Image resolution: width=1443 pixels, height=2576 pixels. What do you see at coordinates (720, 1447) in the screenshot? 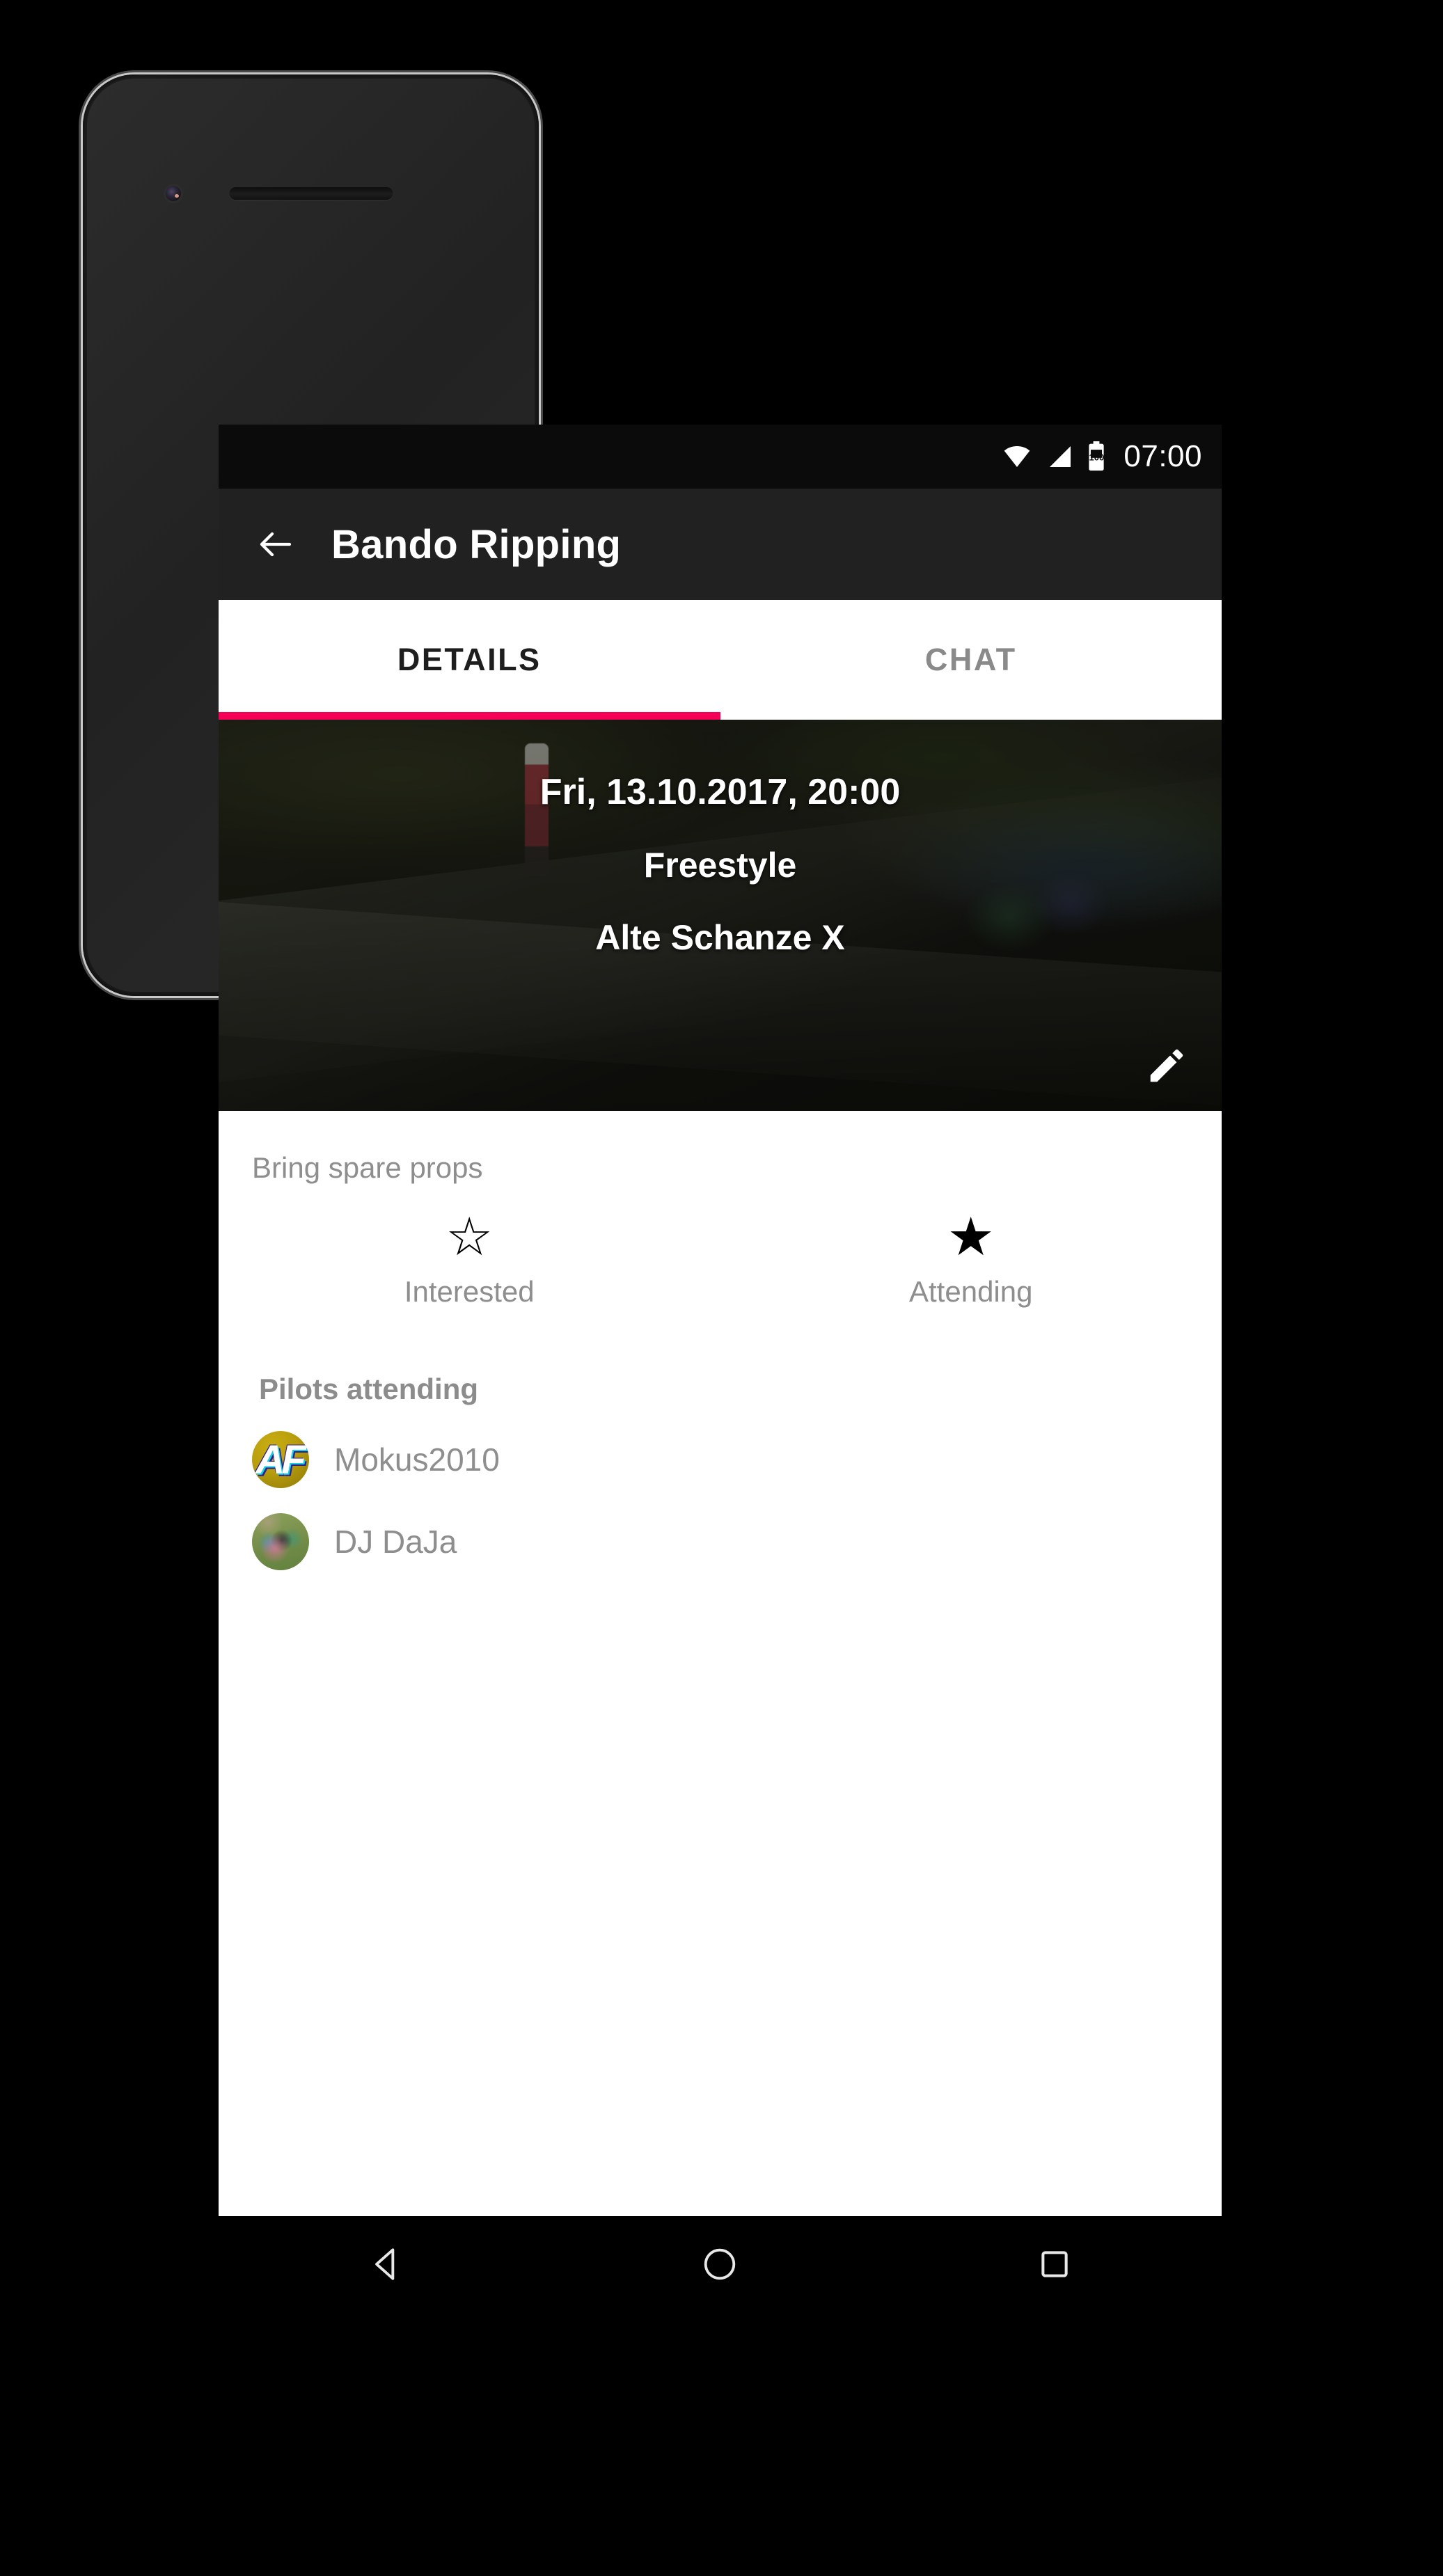
I see `list-item: AF Mokus2010` at bounding box center [720, 1447].